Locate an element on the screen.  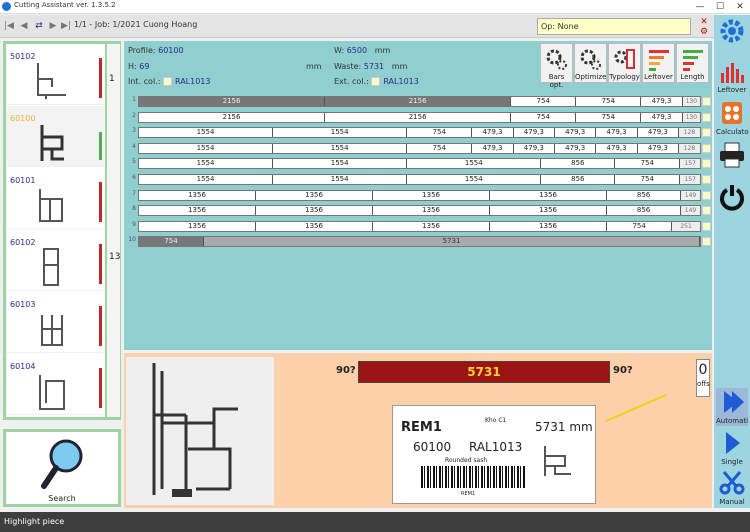
profile-item: 60102 is located at coordinates (55, 260).